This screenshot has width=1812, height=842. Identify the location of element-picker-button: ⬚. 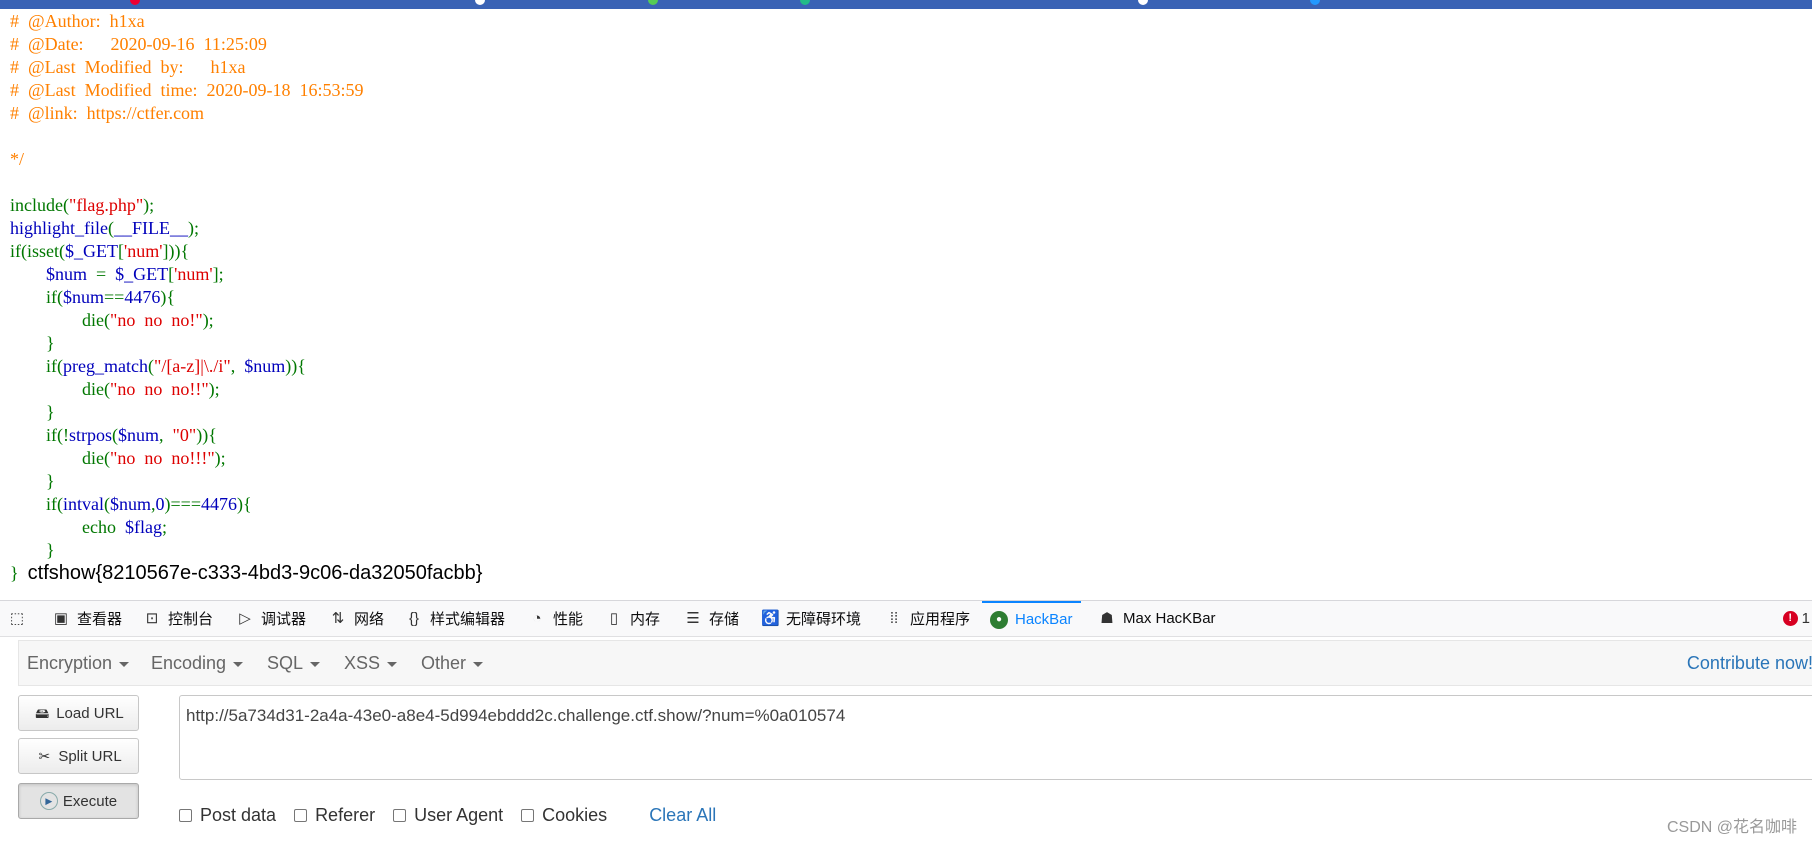
(20, 618).